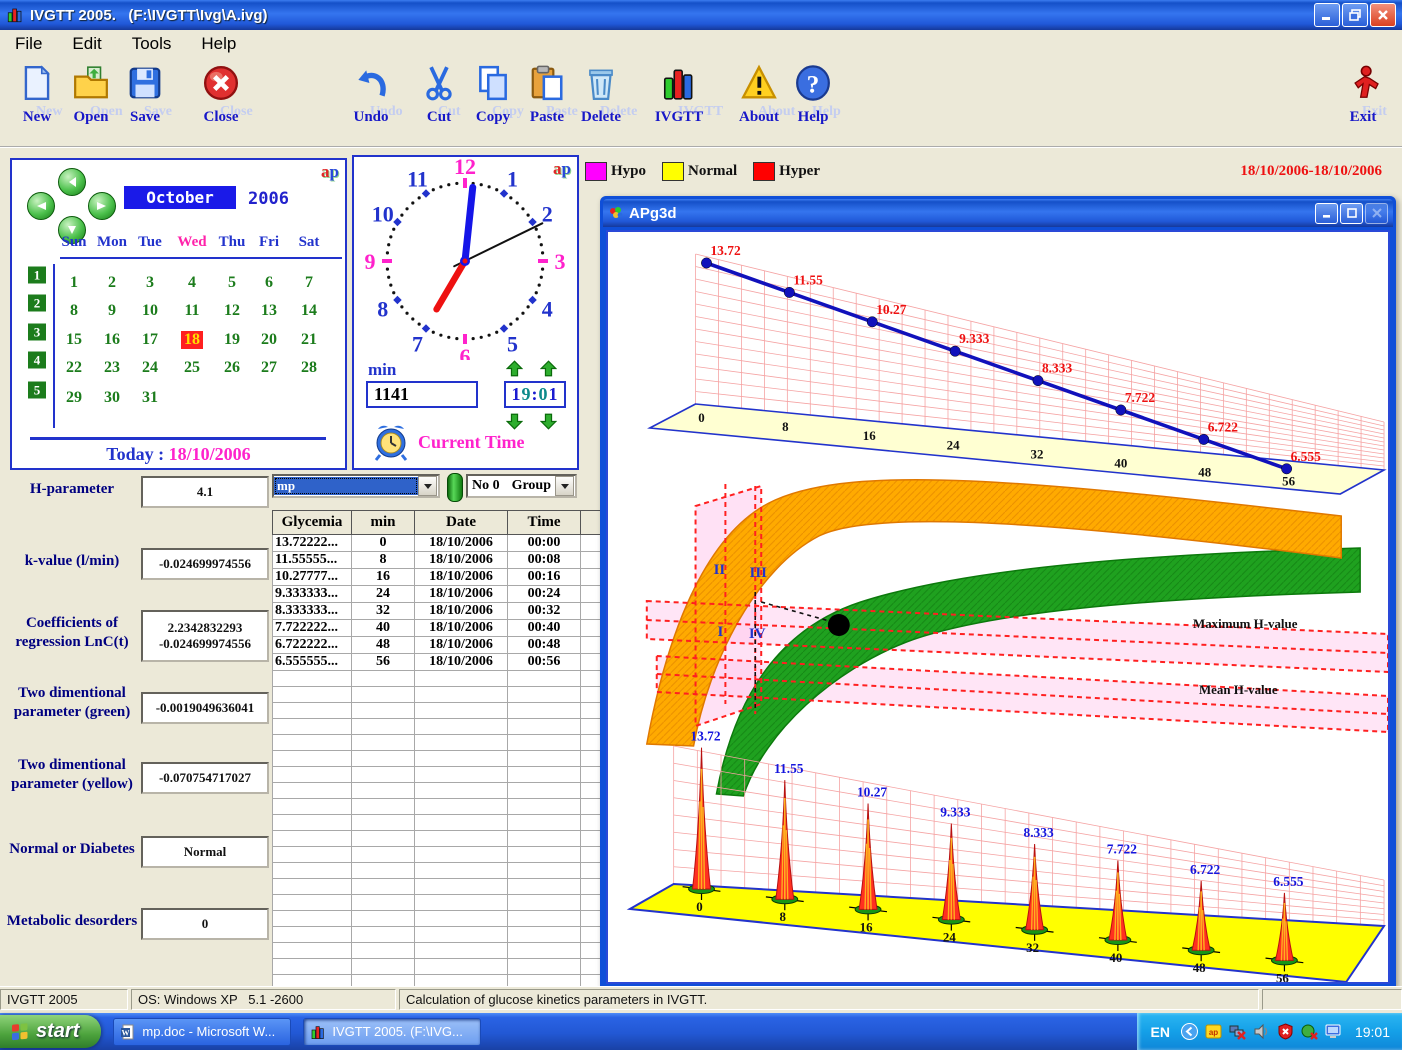 The height and width of the screenshot is (1050, 1402). Describe the element at coordinates (74, 311) in the screenshot. I see `calendar-day-cell: 8` at that location.